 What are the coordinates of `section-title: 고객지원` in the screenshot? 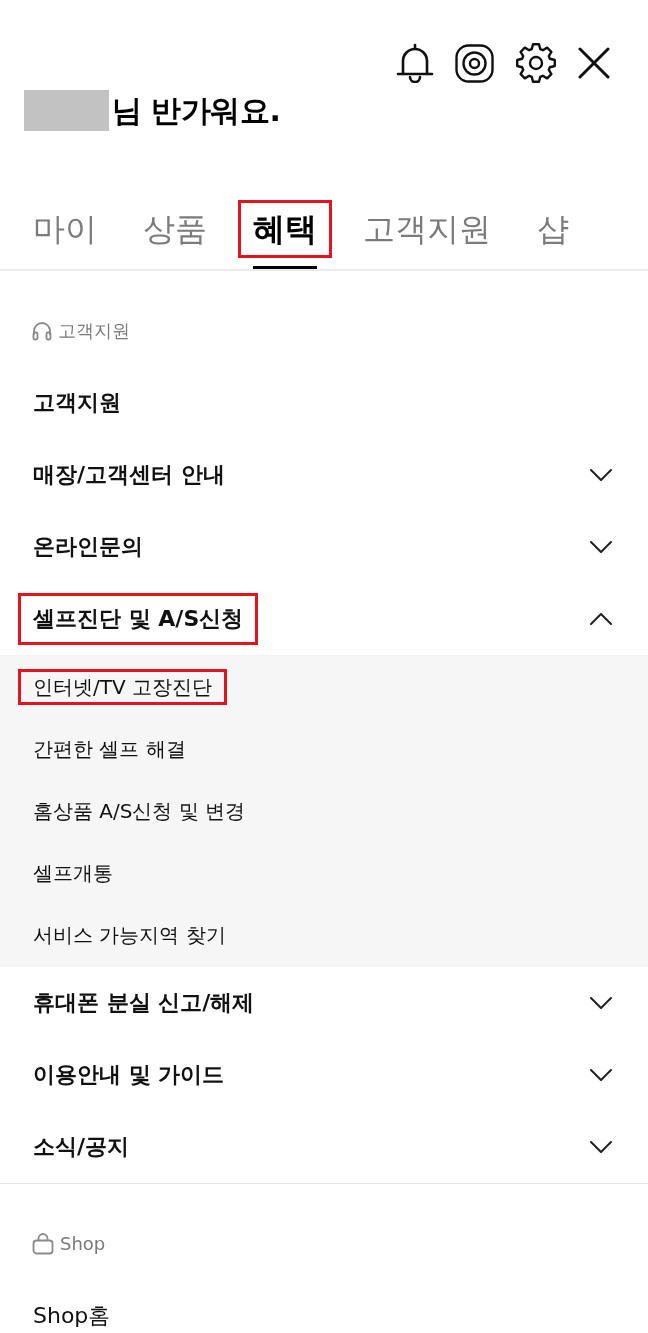 It's located at (94, 331).